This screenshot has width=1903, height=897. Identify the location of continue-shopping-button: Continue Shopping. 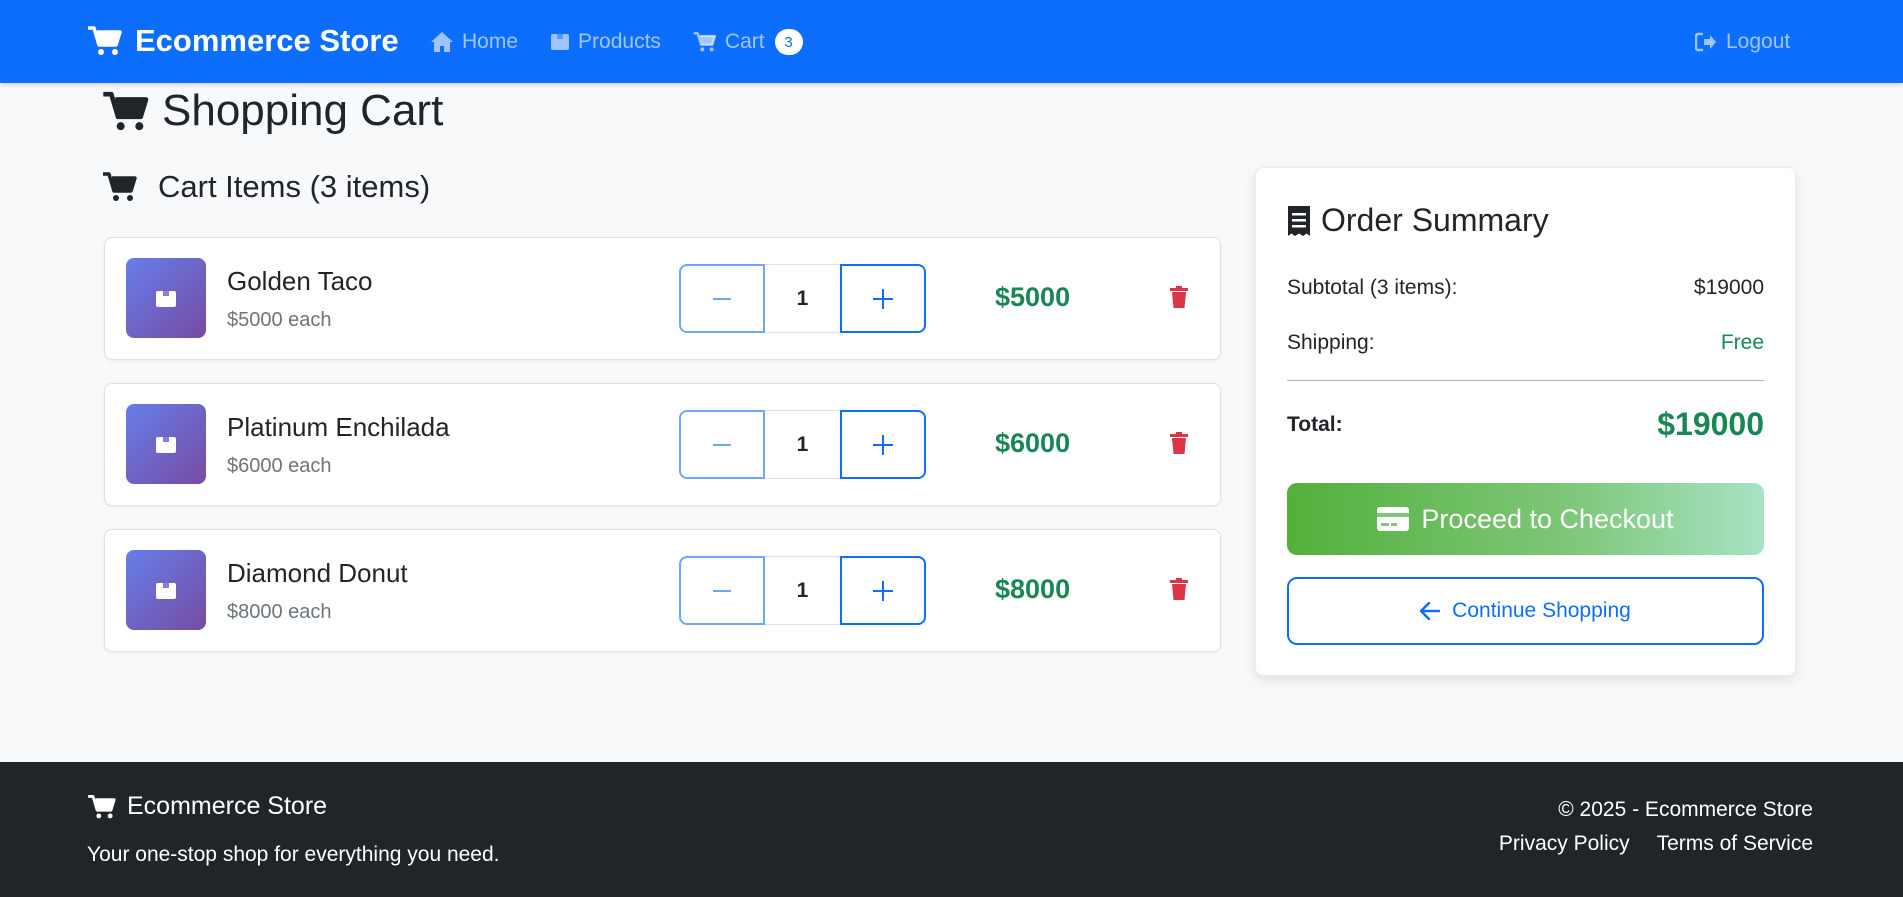
(1525, 611).